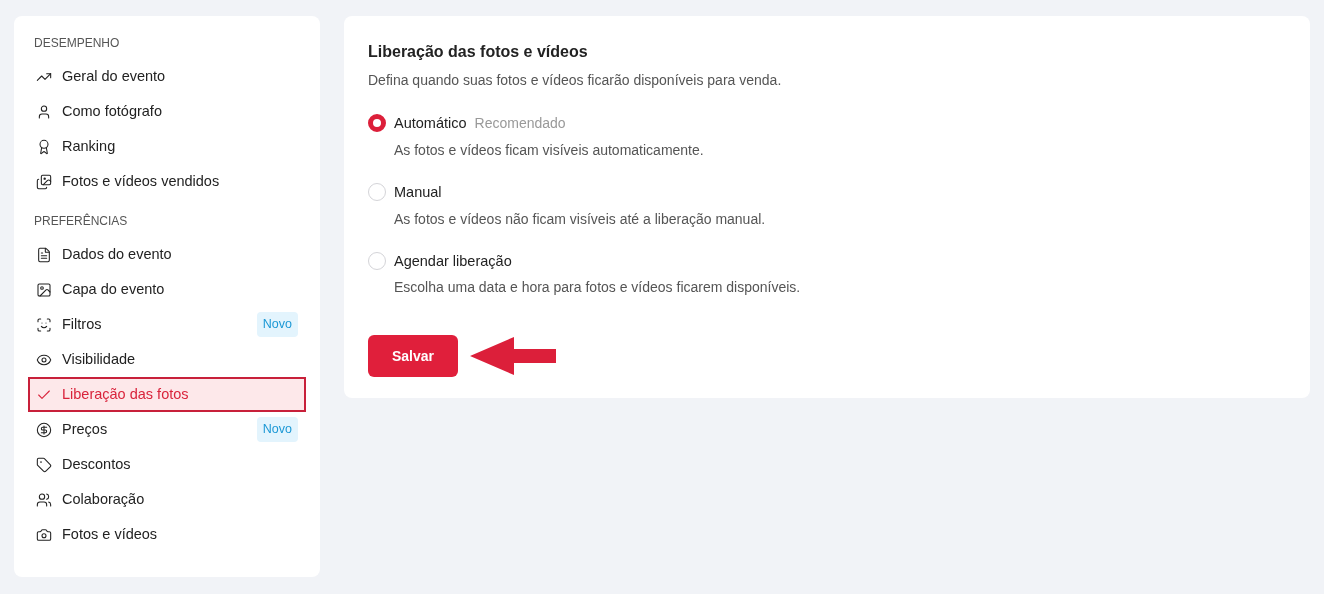  Describe the element at coordinates (575, 80) in the screenshot. I see `panel-description: Defina quando suas fotos e vídeos ficarão disponíveis para venda.` at that location.